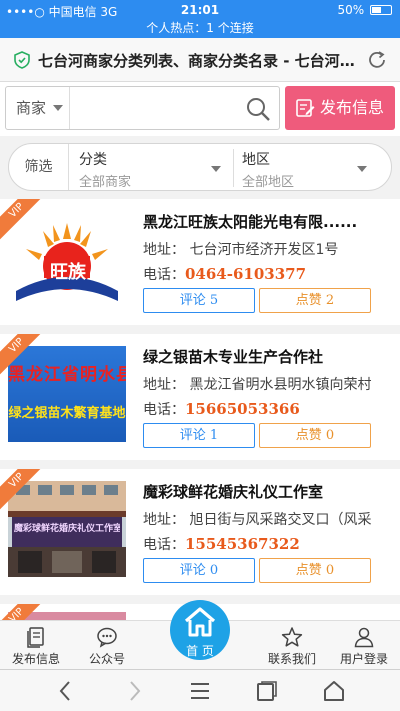  I want to click on listing-address: 地址： 黑龙江省明水县明水镇向荣村, so click(257, 385).